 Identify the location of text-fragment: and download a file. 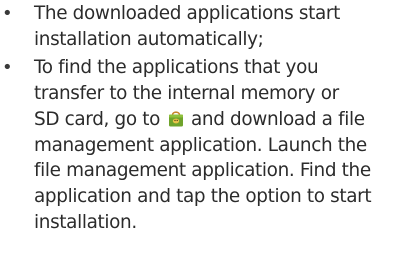
(278, 119).